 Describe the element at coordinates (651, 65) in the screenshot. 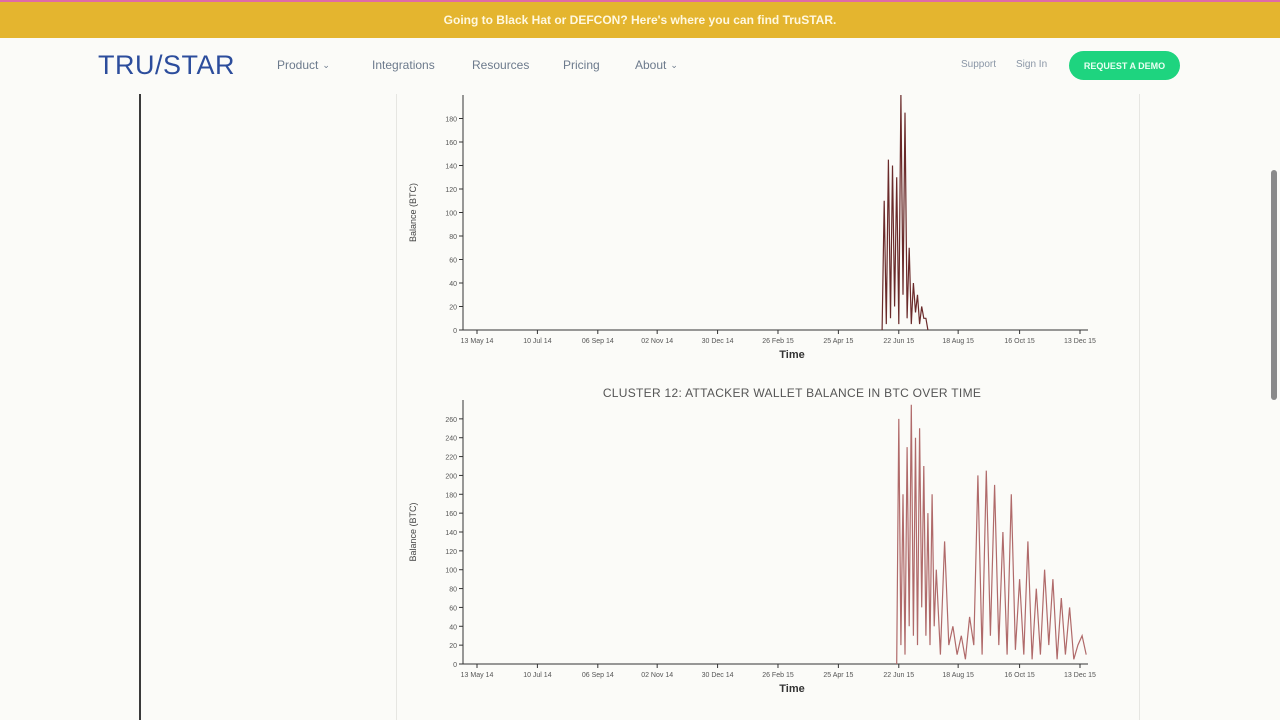

I see `nav-item-label: About` at that location.